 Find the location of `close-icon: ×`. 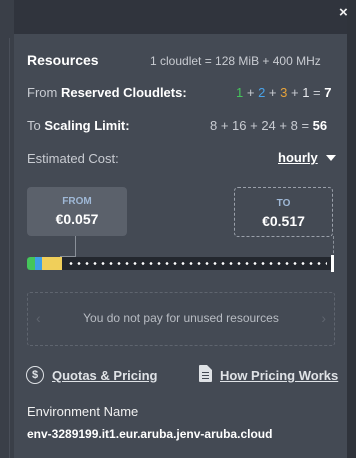

close-icon: × is located at coordinates (343, 12).